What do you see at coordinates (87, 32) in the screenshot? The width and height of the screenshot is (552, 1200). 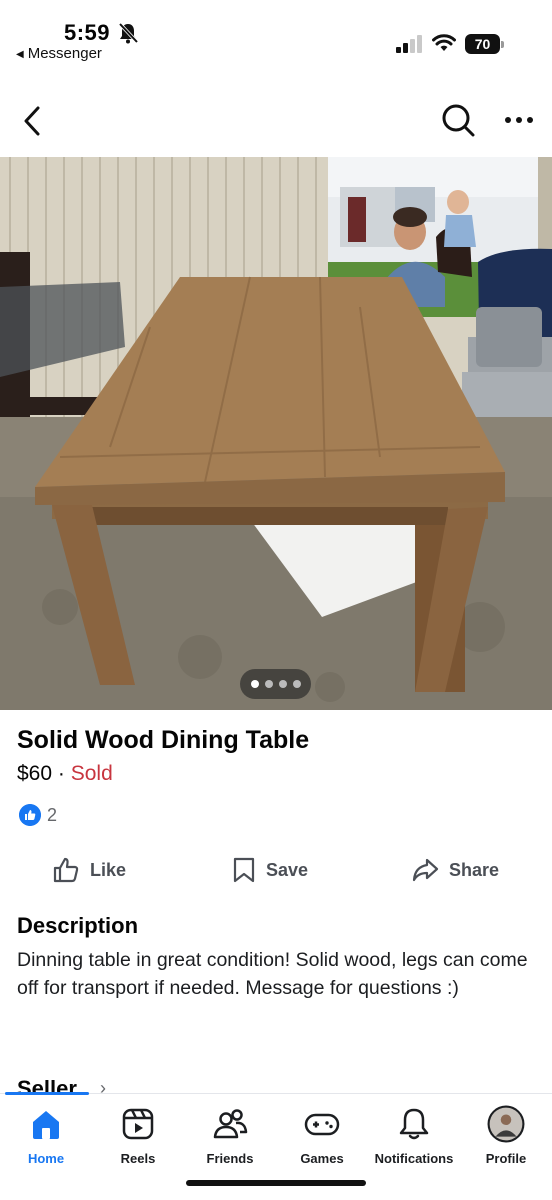 I see `status-time: 5:59` at bounding box center [87, 32].